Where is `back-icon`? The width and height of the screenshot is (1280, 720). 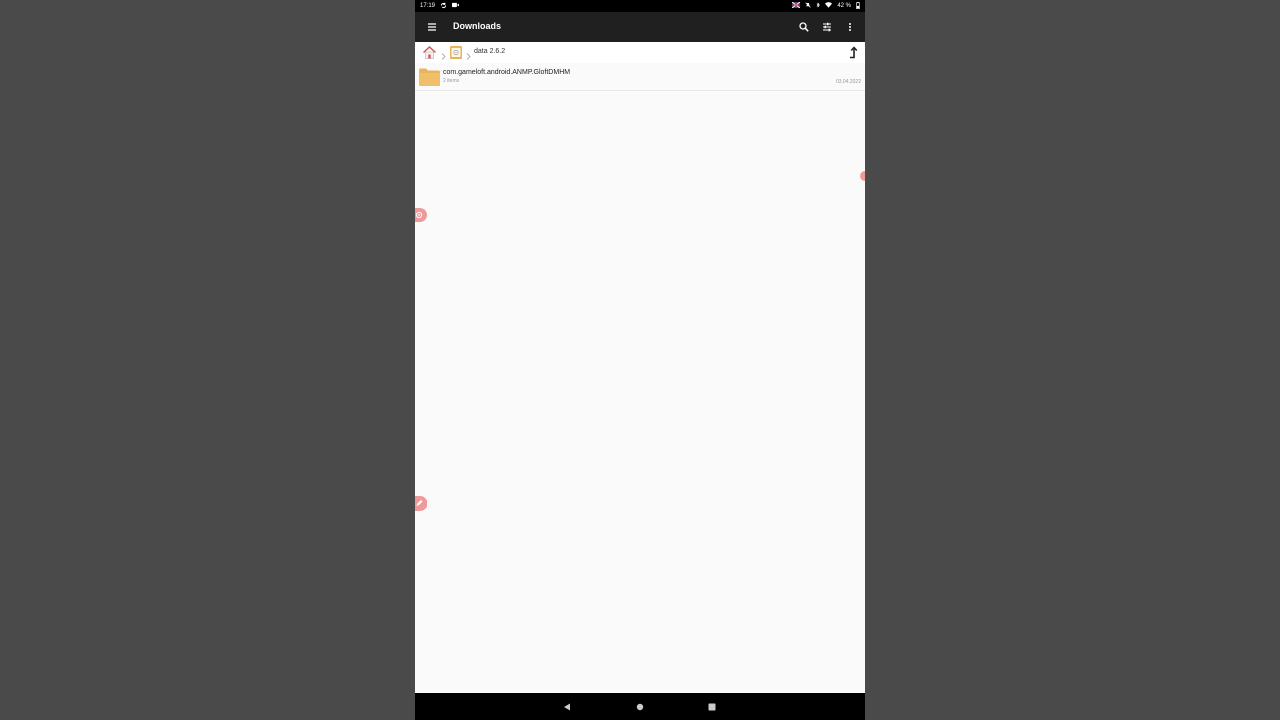 back-icon is located at coordinates (567, 707).